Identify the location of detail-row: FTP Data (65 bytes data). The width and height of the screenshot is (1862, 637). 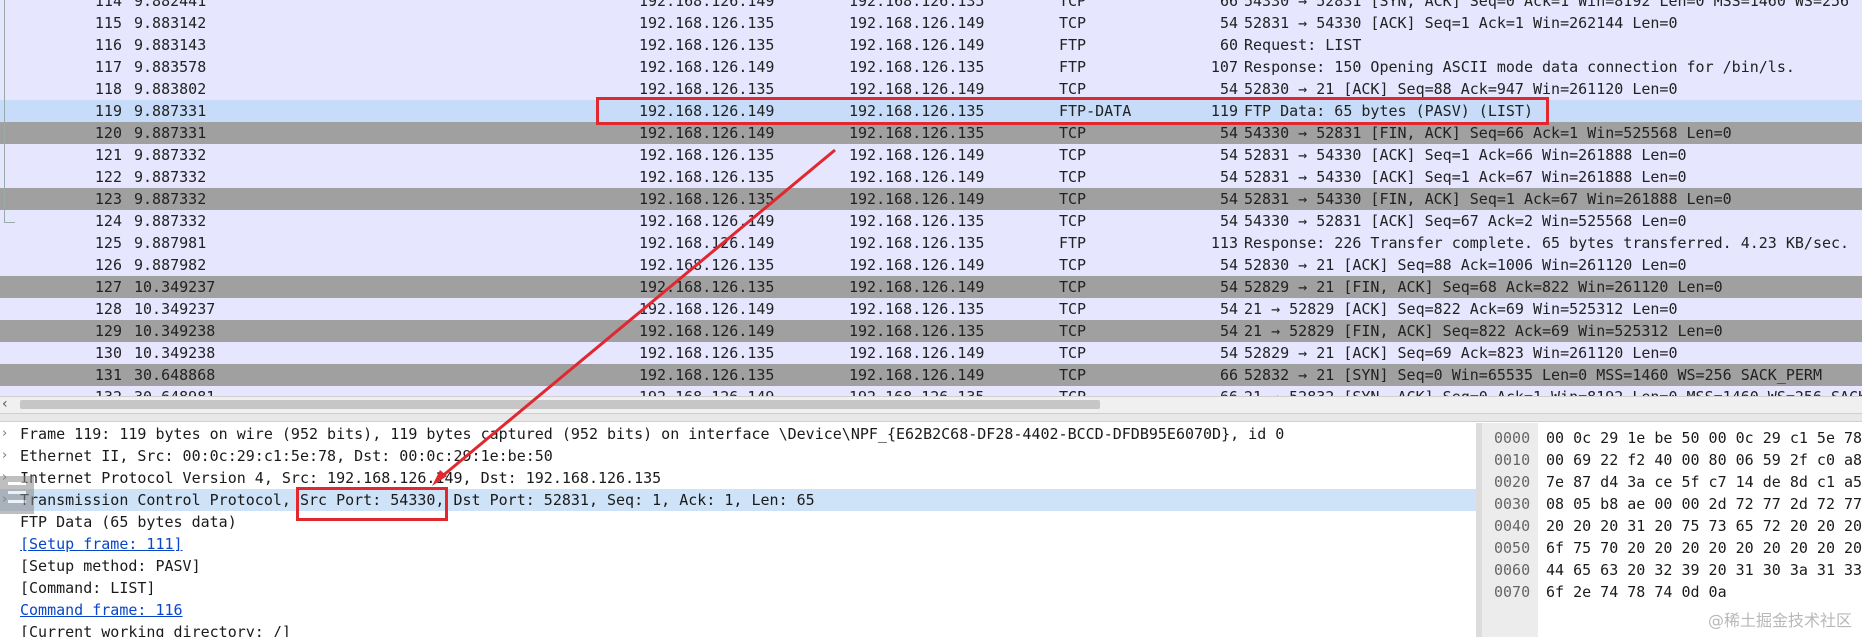
(738, 522).